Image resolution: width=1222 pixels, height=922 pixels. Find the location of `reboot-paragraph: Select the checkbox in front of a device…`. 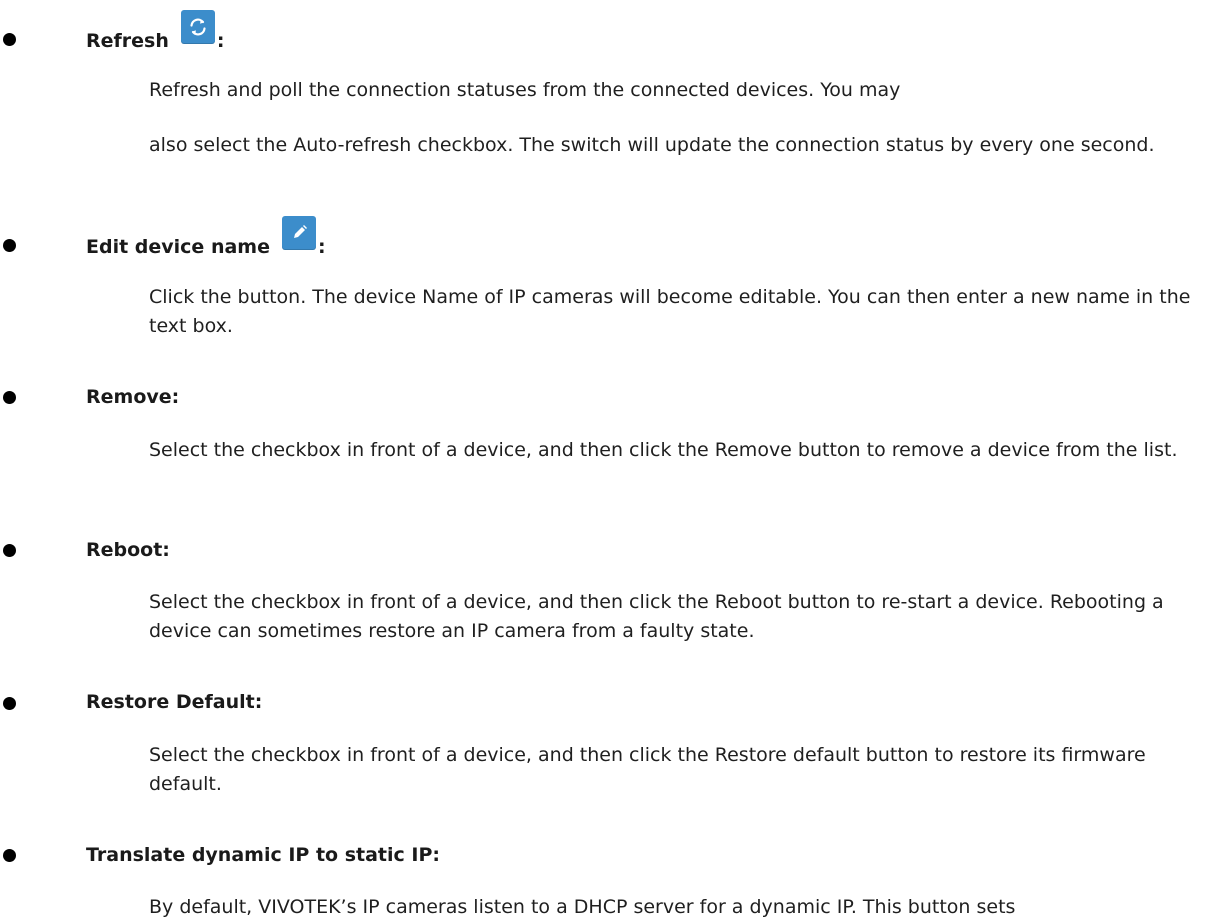

reboot-paragraph: Select the checkbox in front of a device… is located at coordinates (656, 616).